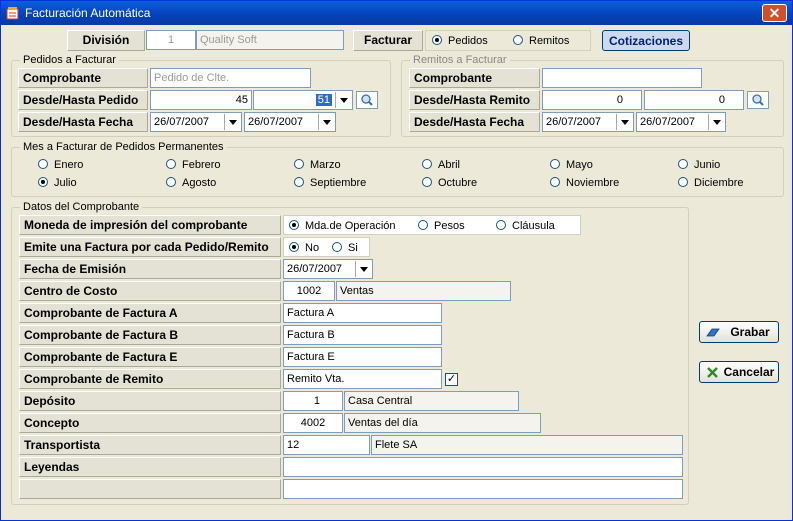  I want to click on radio-month-septiembre: Septiembre, so click(330, 183).